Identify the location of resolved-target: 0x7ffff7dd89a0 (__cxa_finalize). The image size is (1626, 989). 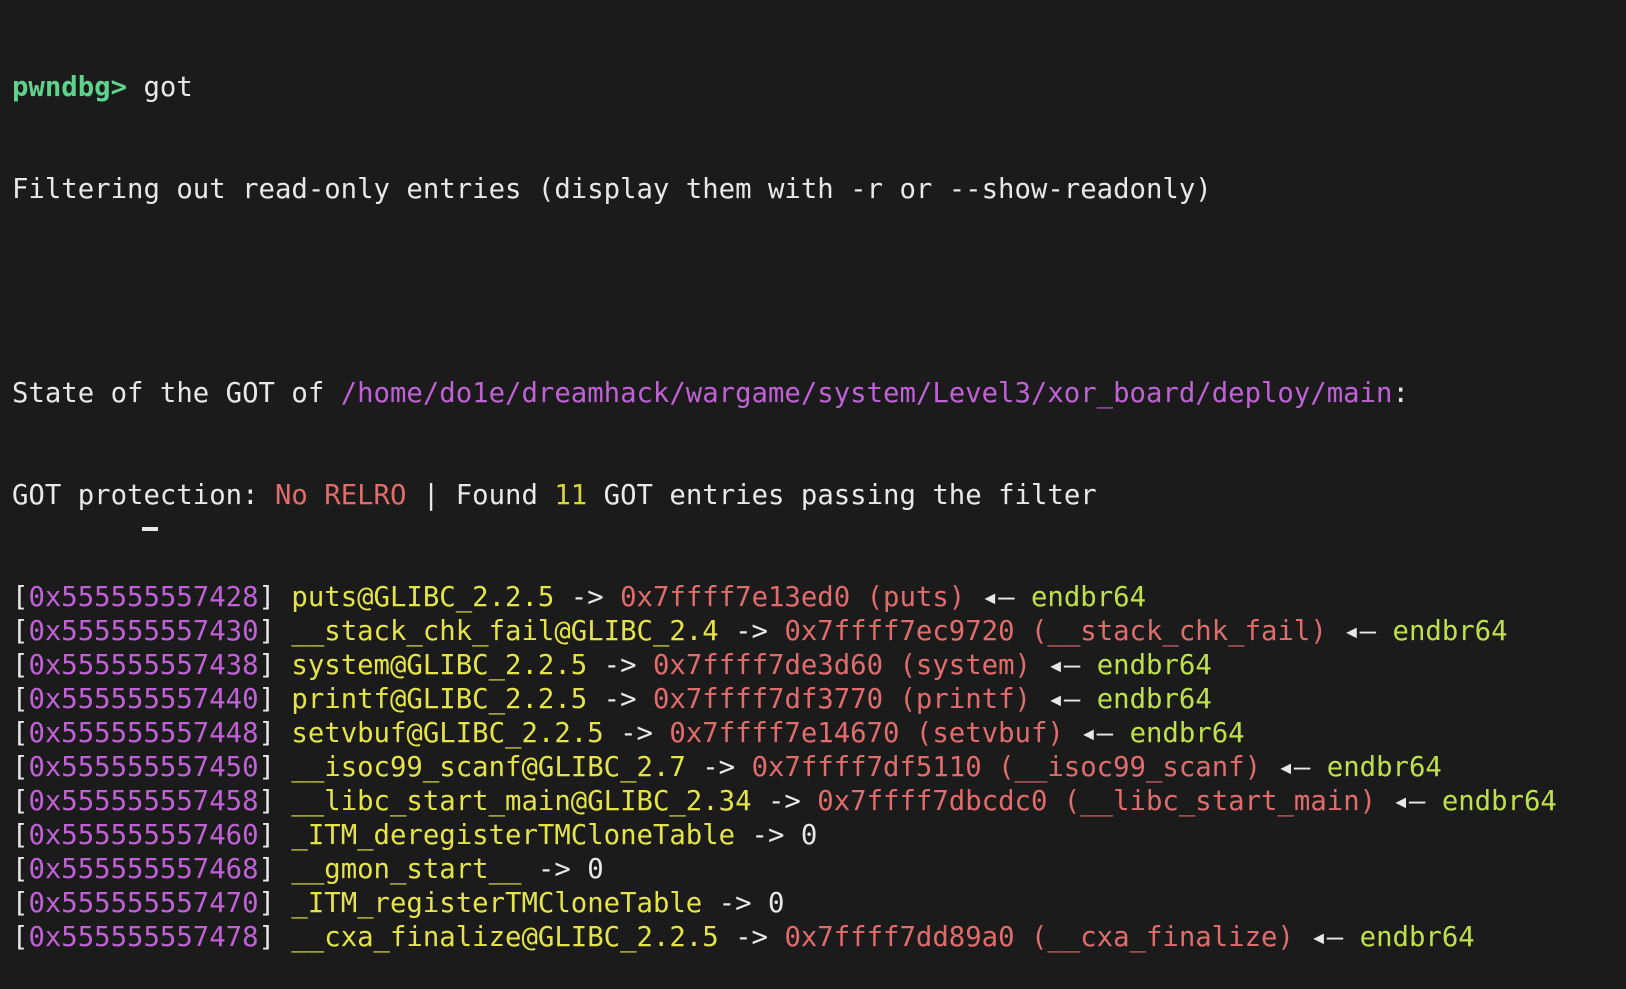
(1039, 937).